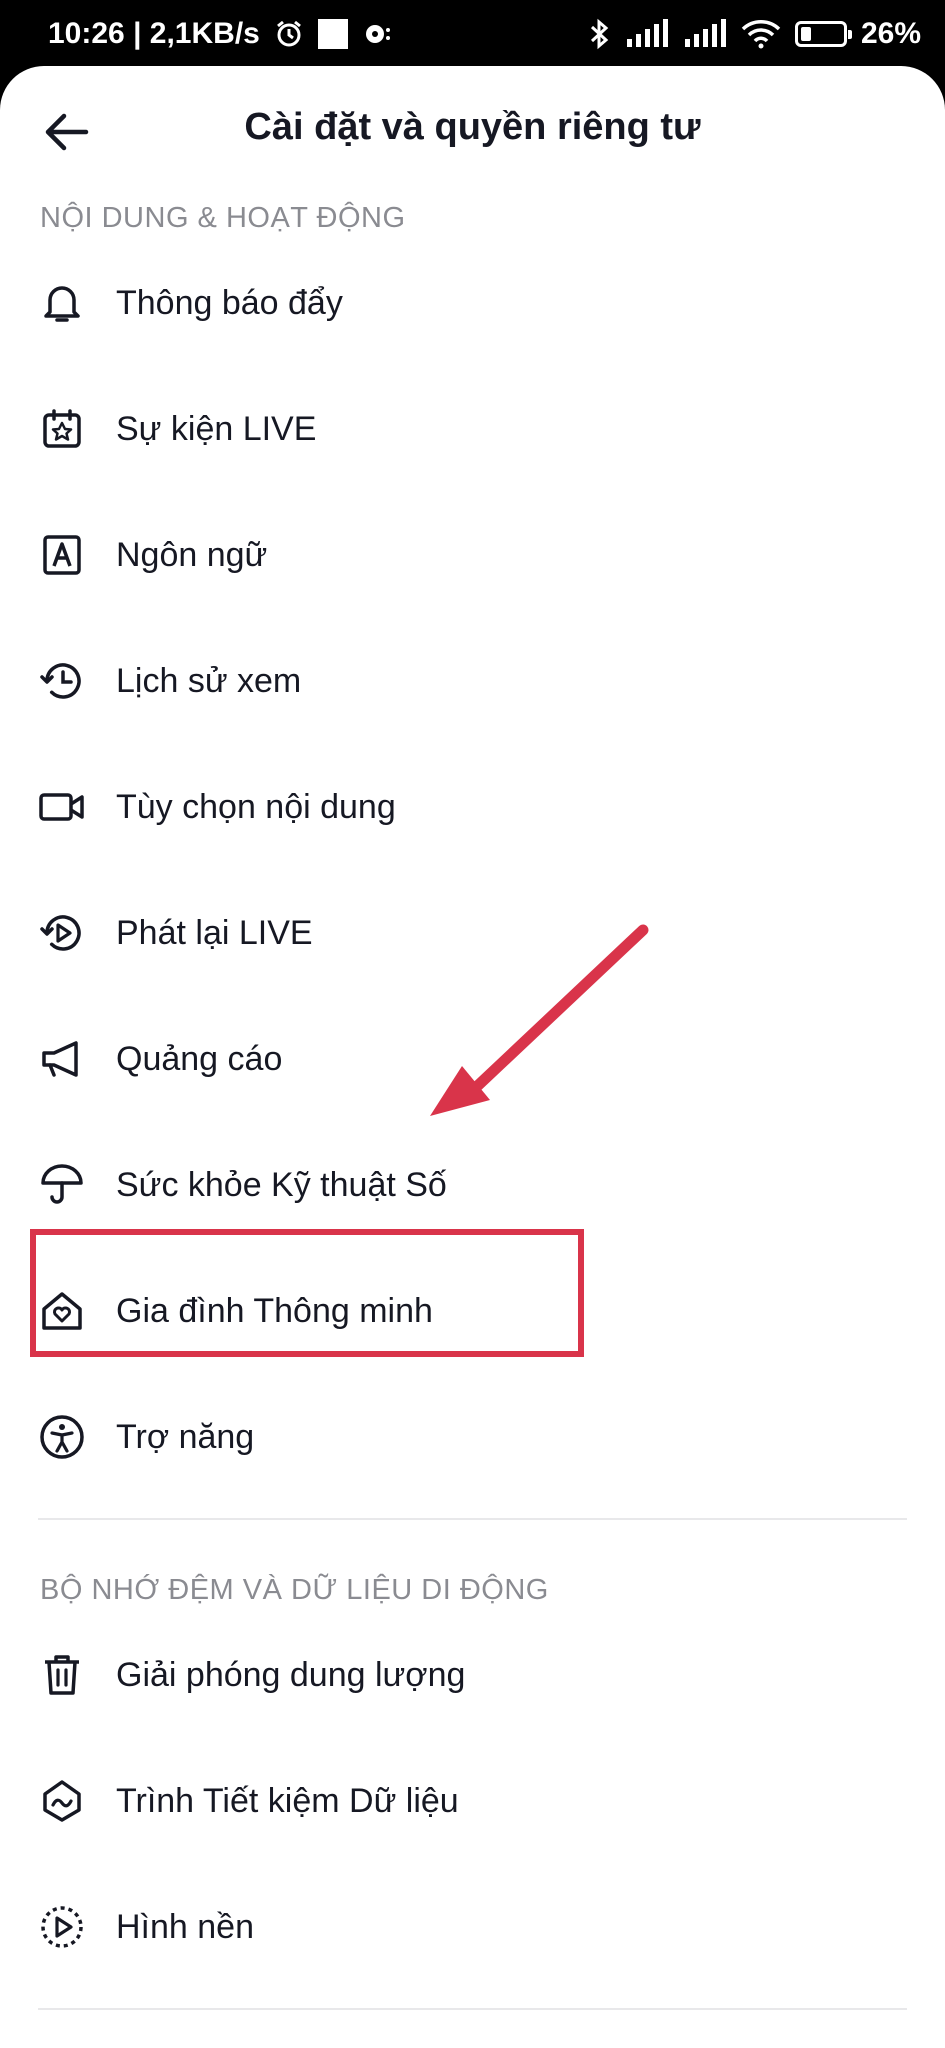 The width and height of the screenshot is (945, 2048). Describe the element at coordinates (185, 1436) in the screenshot. I see `list-item-label: Trợ năng` at that location.